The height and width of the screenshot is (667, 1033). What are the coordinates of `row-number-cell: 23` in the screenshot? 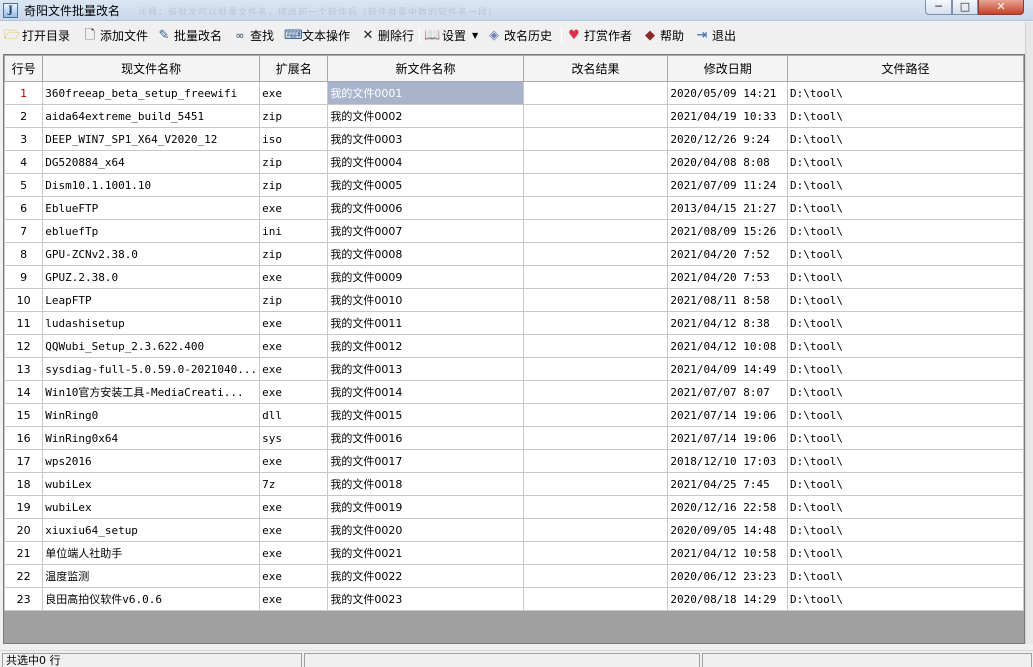 It's located at (24, 599).